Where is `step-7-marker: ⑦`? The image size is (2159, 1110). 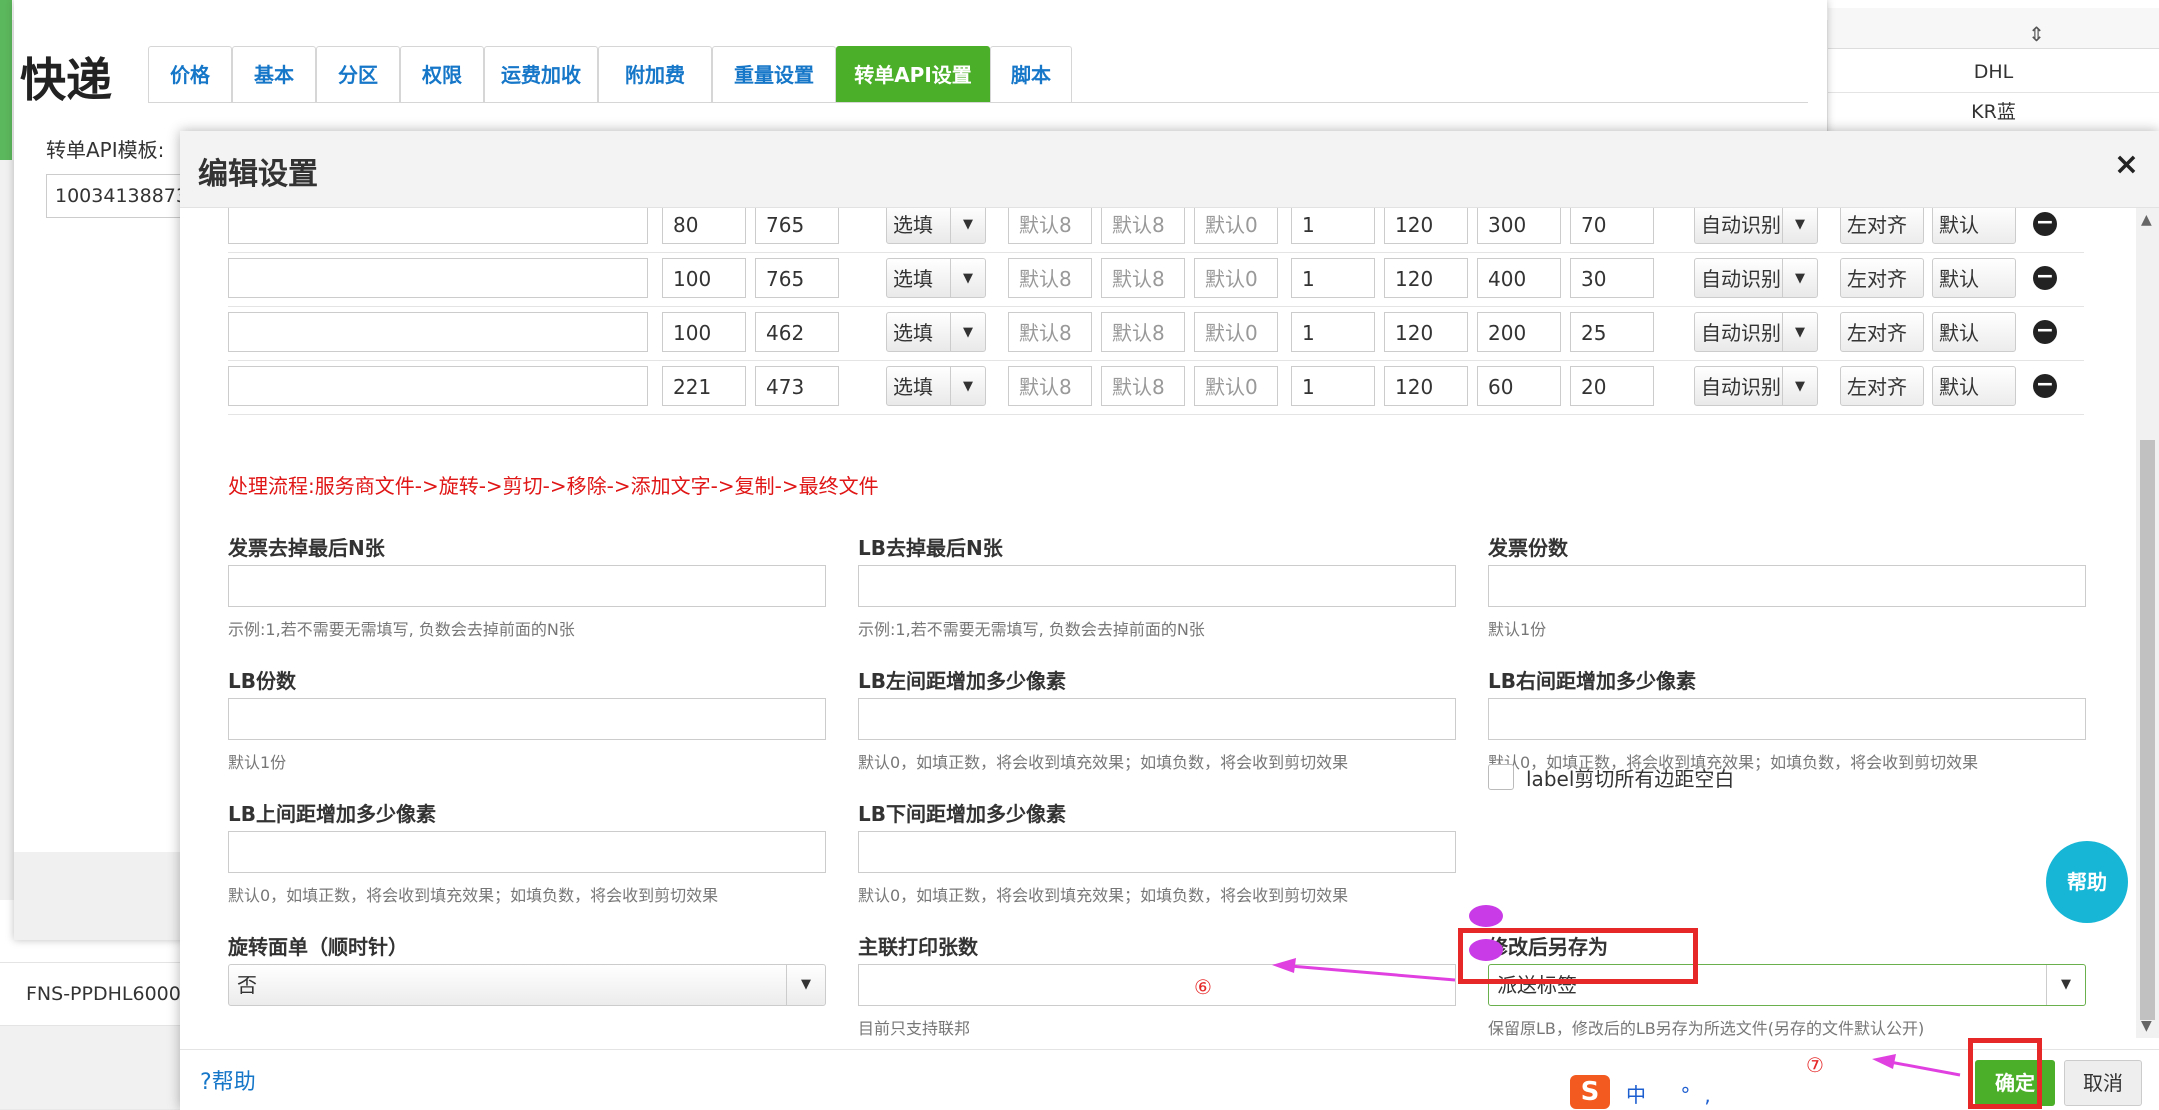
step-7-marker: ⑦ is located at coordinates (1815, 1065).